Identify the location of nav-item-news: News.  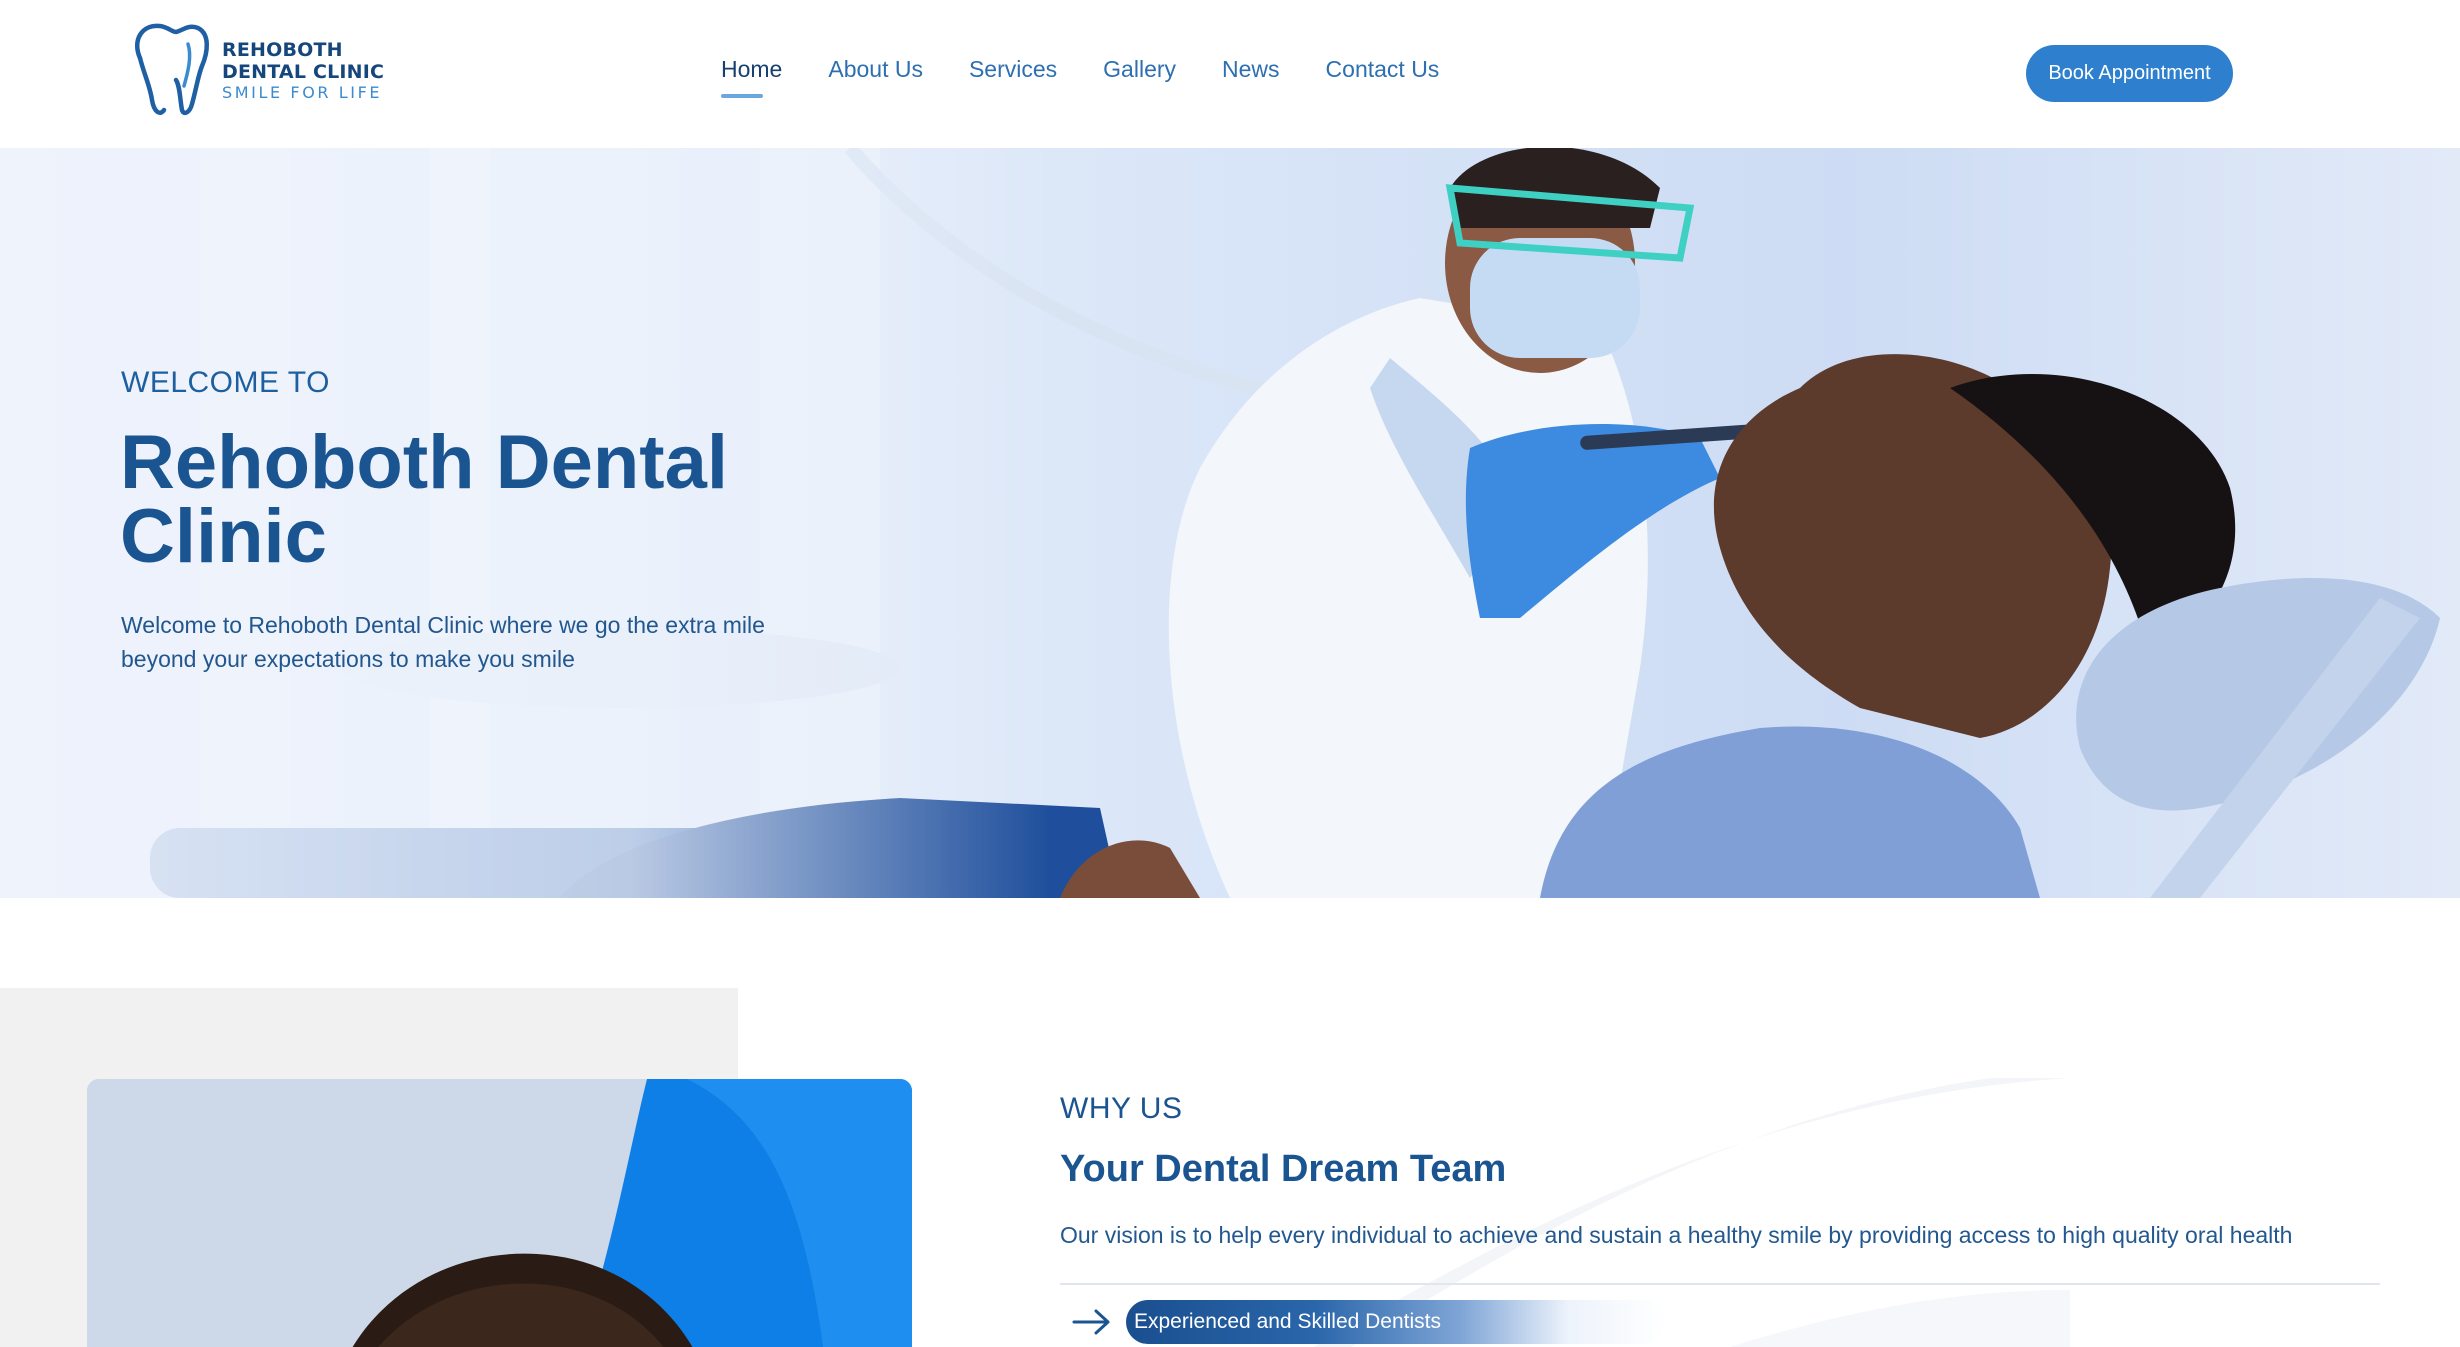
(1251, 69).